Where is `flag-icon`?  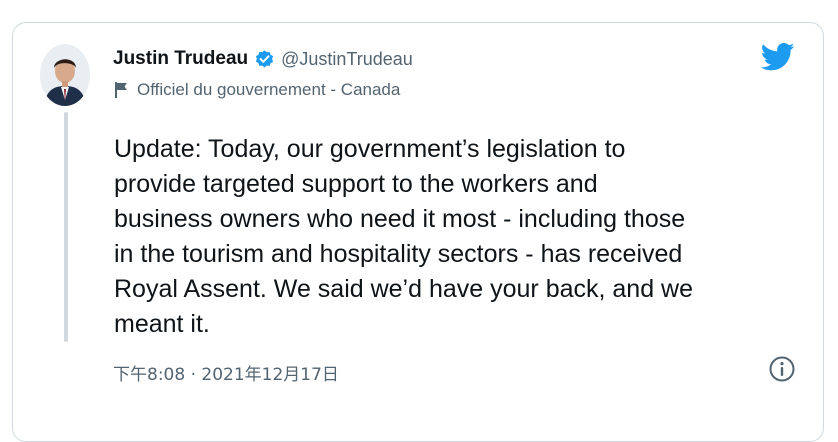
flag-icon is located at coordinates (121, 90).